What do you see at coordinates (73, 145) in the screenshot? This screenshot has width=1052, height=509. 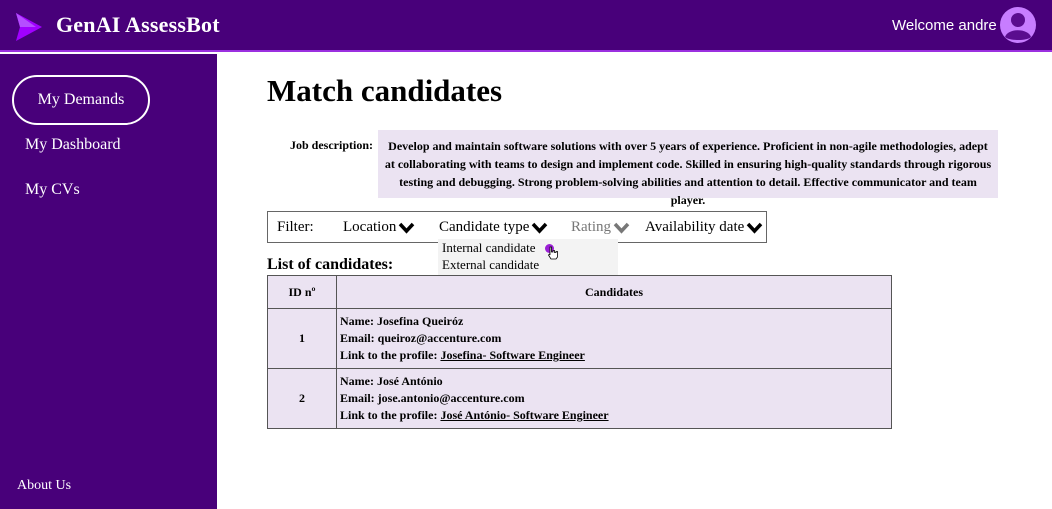 I see `sidebar-item-my-dashboard: My Dashboard` at bounding box center [73, 145].